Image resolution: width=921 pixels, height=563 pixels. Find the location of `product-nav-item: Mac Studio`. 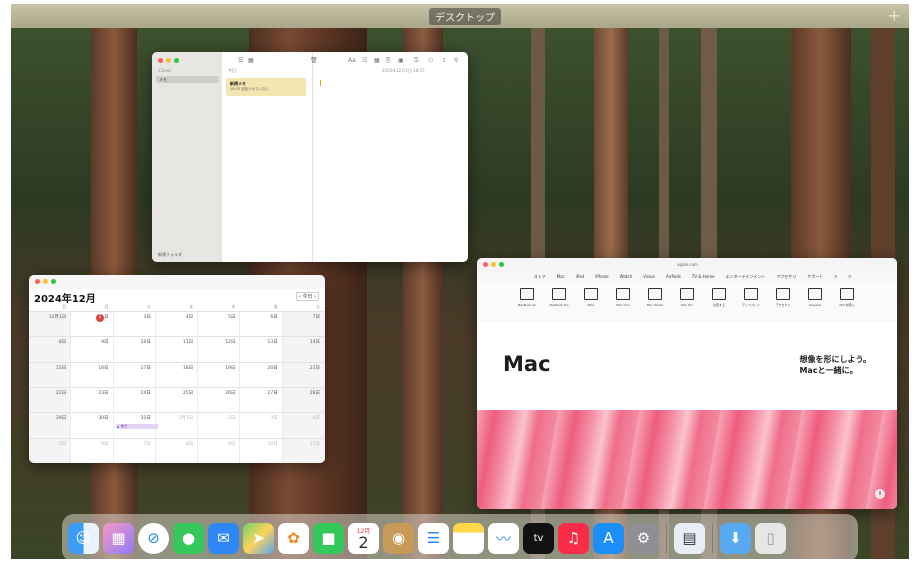

product-nav-item: Mac Studio is located at coordinates (655, 305).